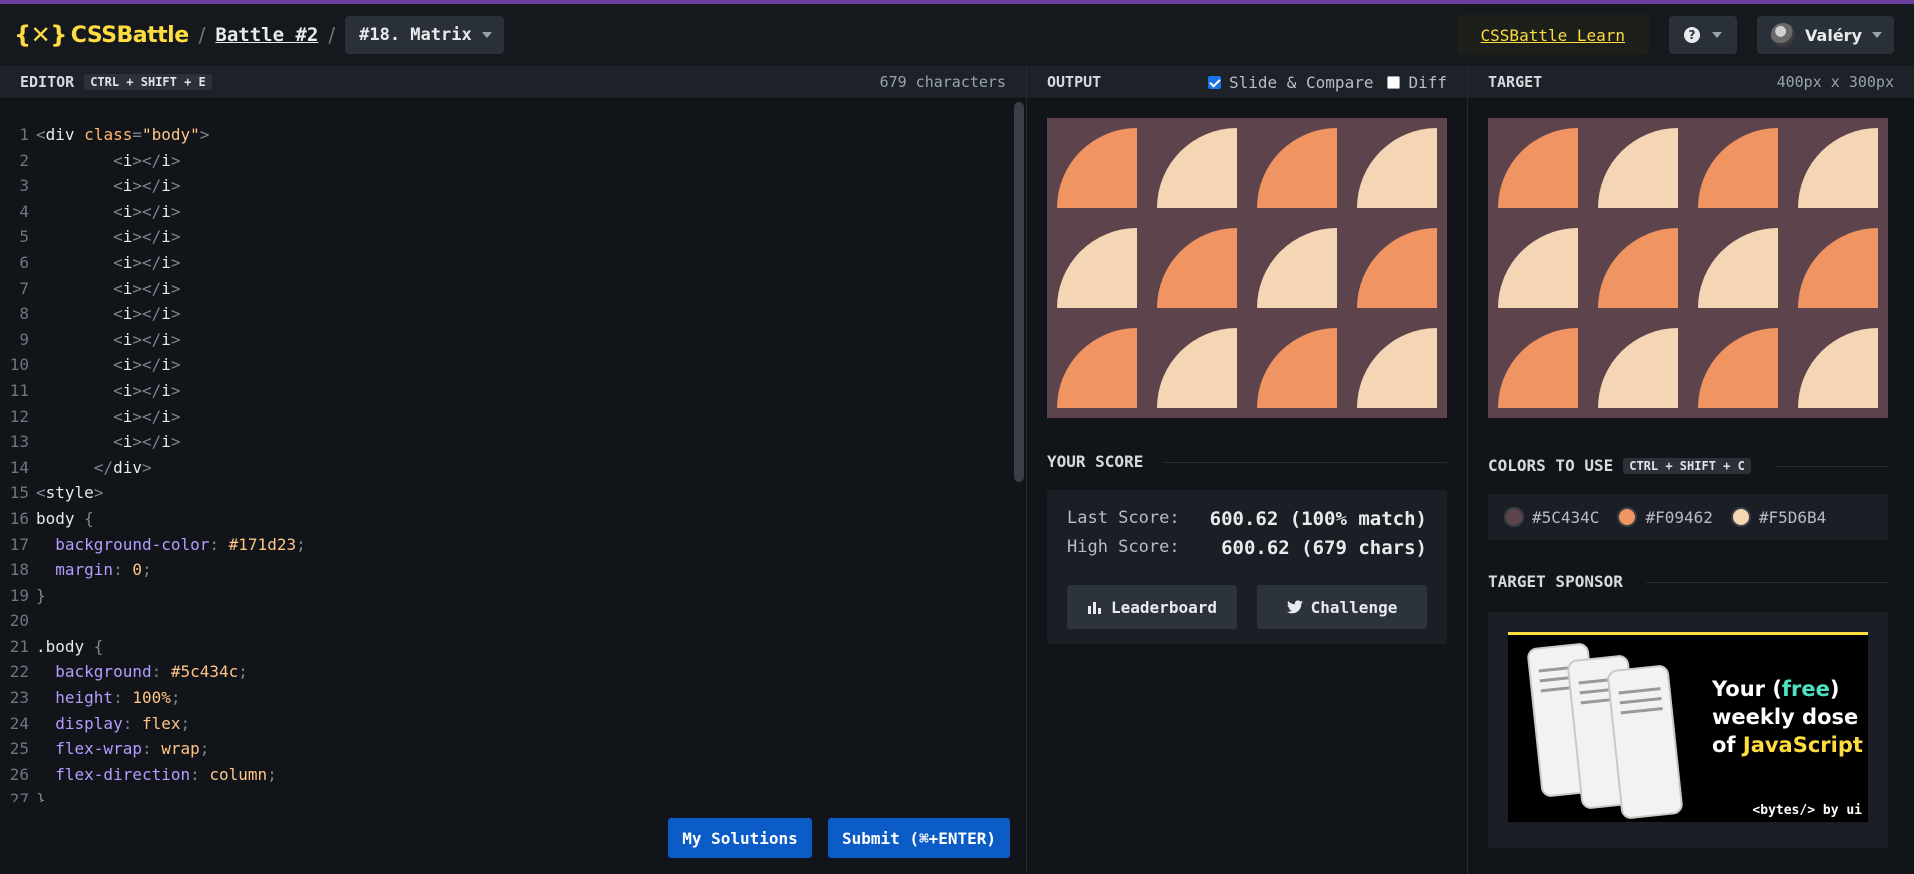  Describe the element at coordinates (919, 838) in the screenshot. I see `submit-button: Submit (⌘+ENTER)` at that location.